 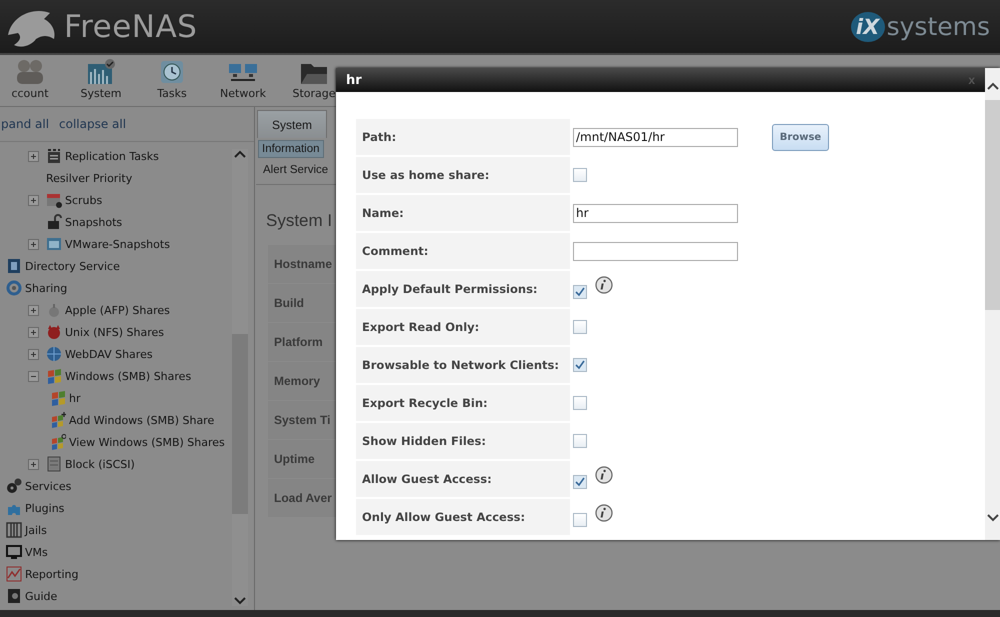 I want to click on window-icon, so click(x=54, y=244).